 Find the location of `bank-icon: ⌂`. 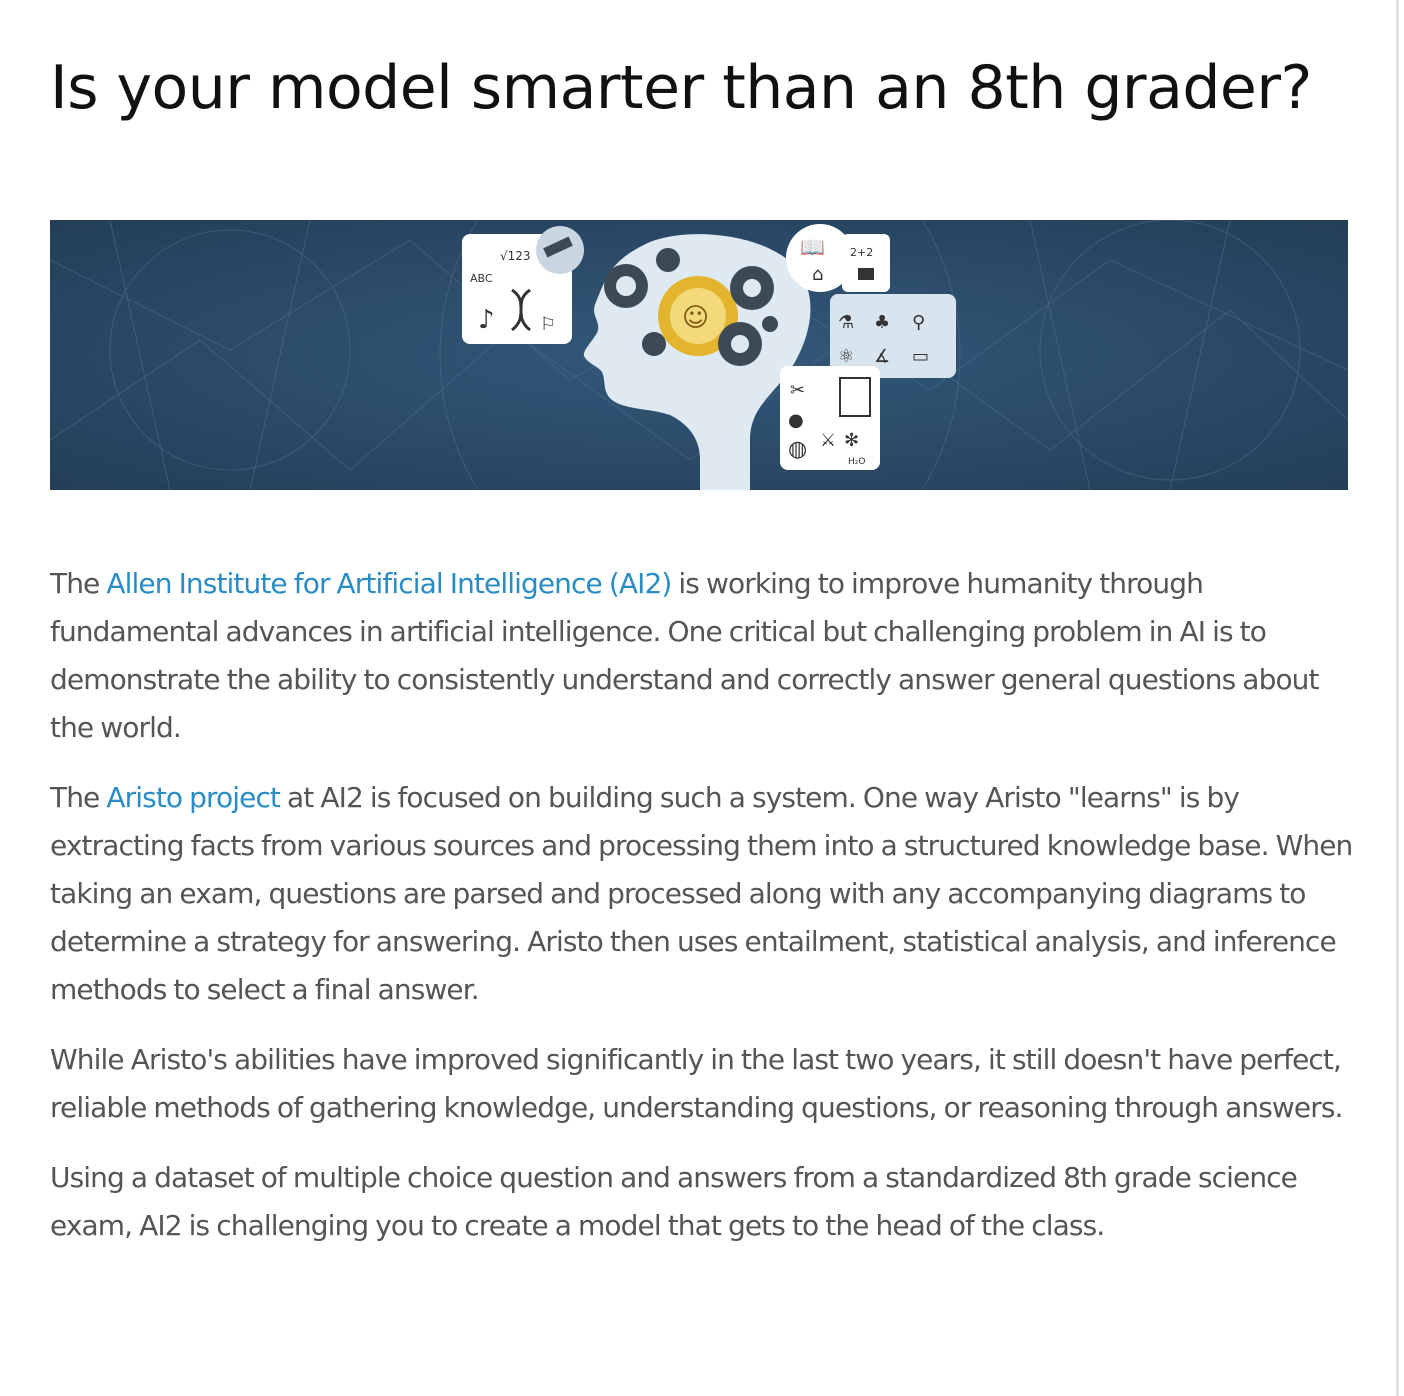

bank-icon: ⌂ is located at coordinates (817, 274).